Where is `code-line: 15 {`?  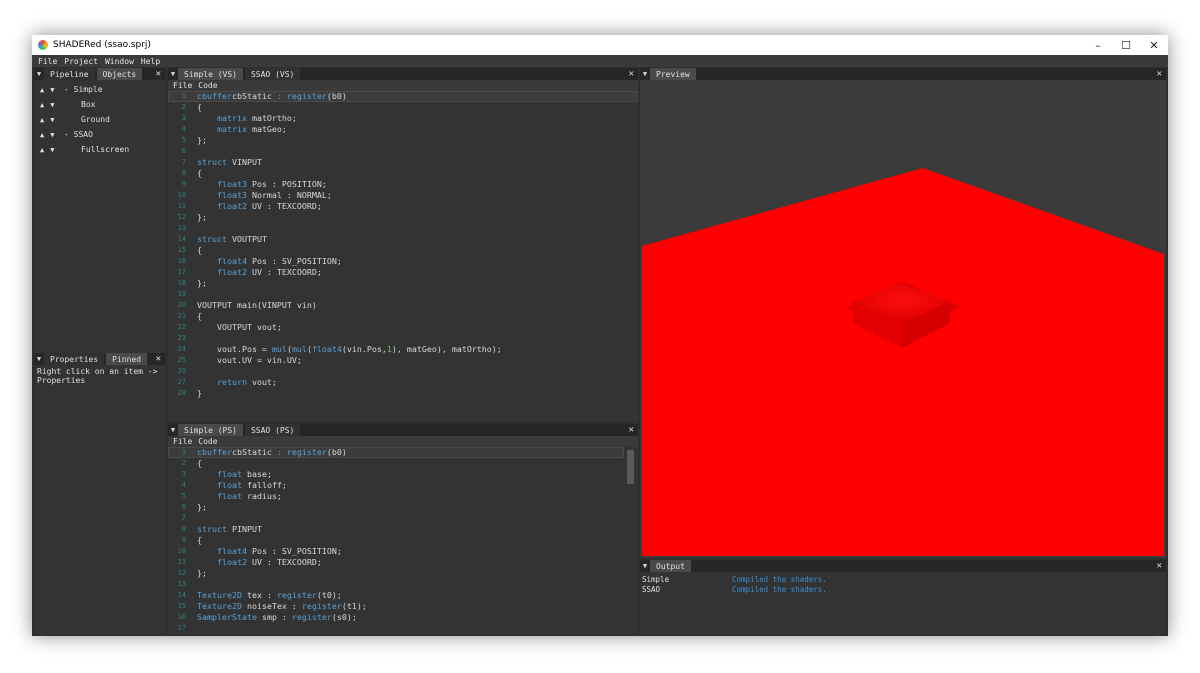
code-line: 15 { is located at coordinates (403, 250).